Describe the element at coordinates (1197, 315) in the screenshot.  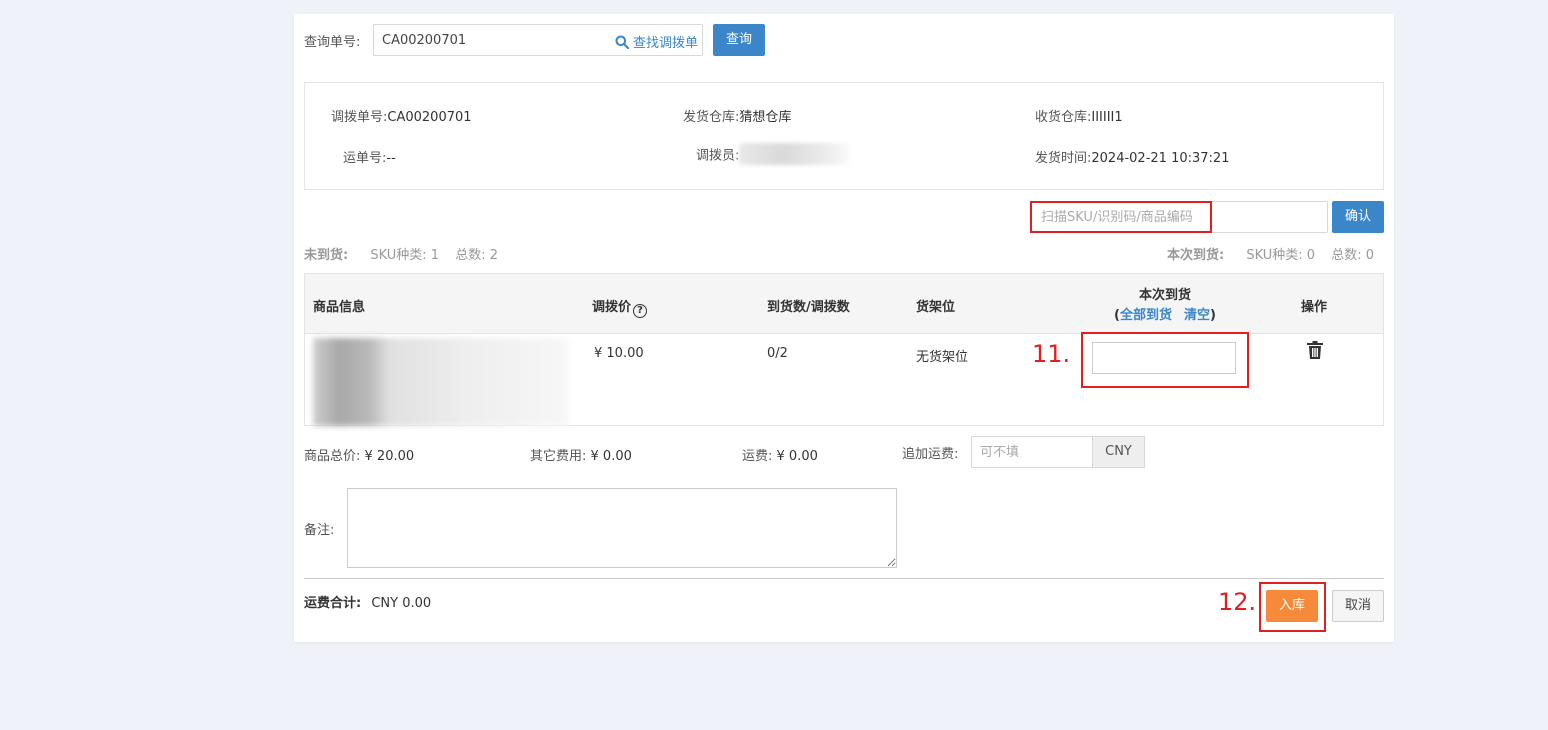
I see `clear-link: 清空` at that location.